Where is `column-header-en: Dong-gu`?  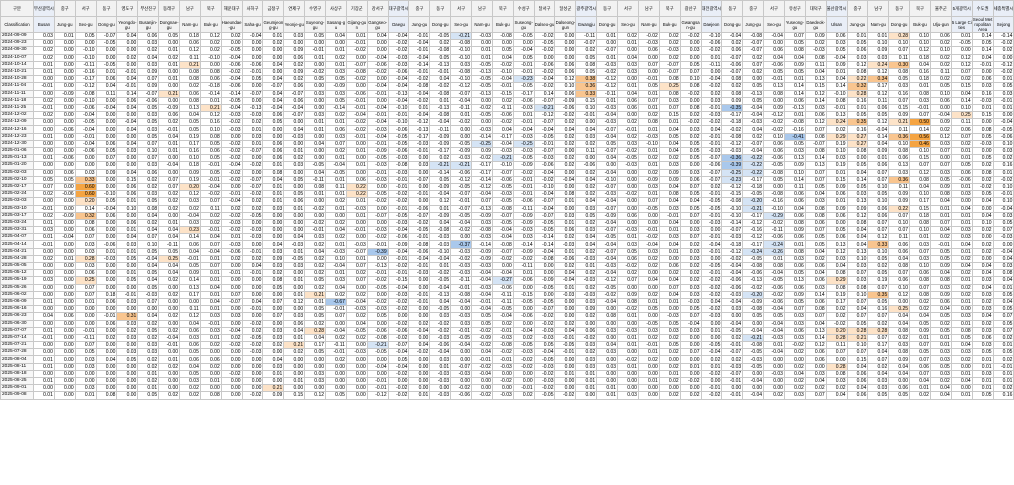 column-header-en: Dong-gu is located at coordinates (732, 24).